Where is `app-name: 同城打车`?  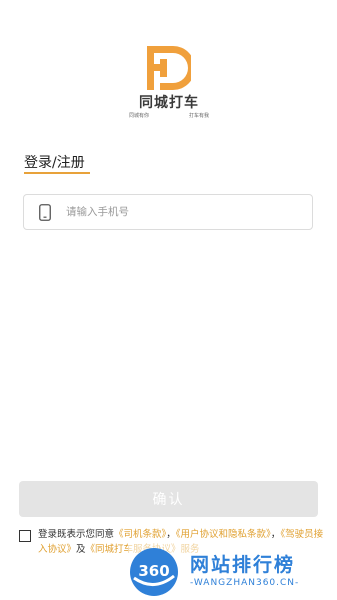
app-name: 同城打车 is located at coordinates (169, 103).